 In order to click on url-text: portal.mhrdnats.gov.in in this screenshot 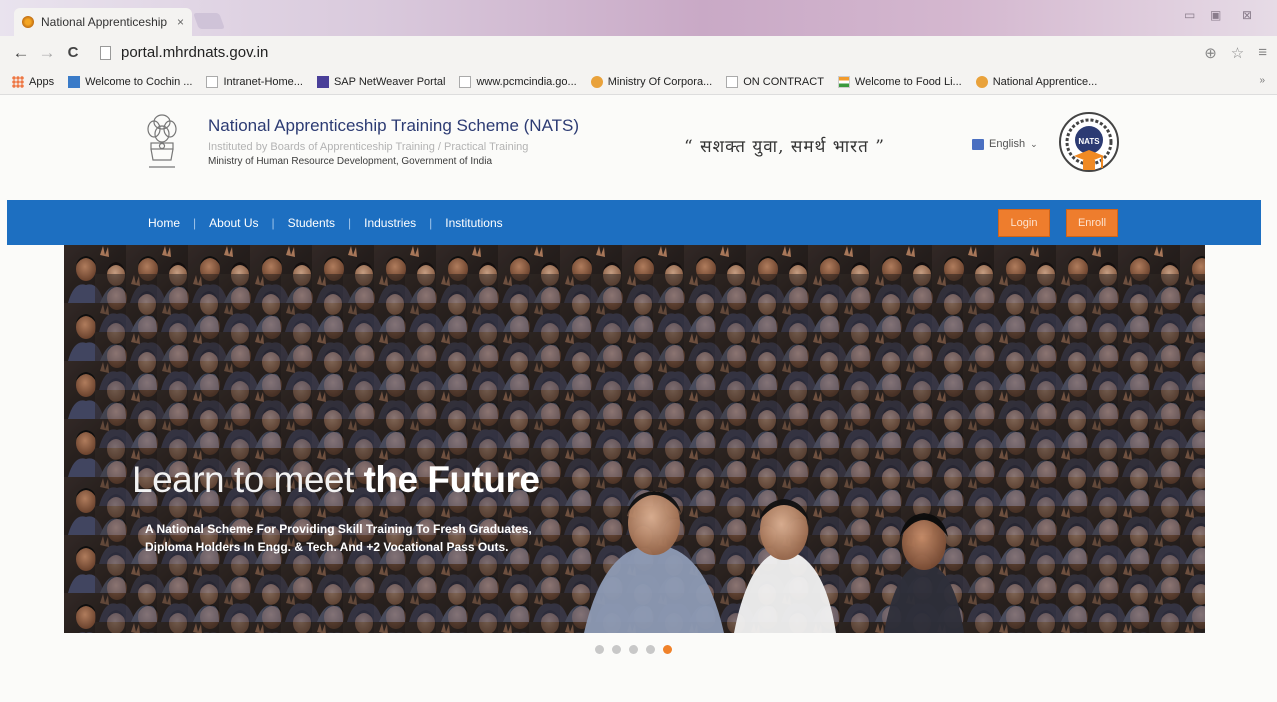, I will do `click(195, 52)`.